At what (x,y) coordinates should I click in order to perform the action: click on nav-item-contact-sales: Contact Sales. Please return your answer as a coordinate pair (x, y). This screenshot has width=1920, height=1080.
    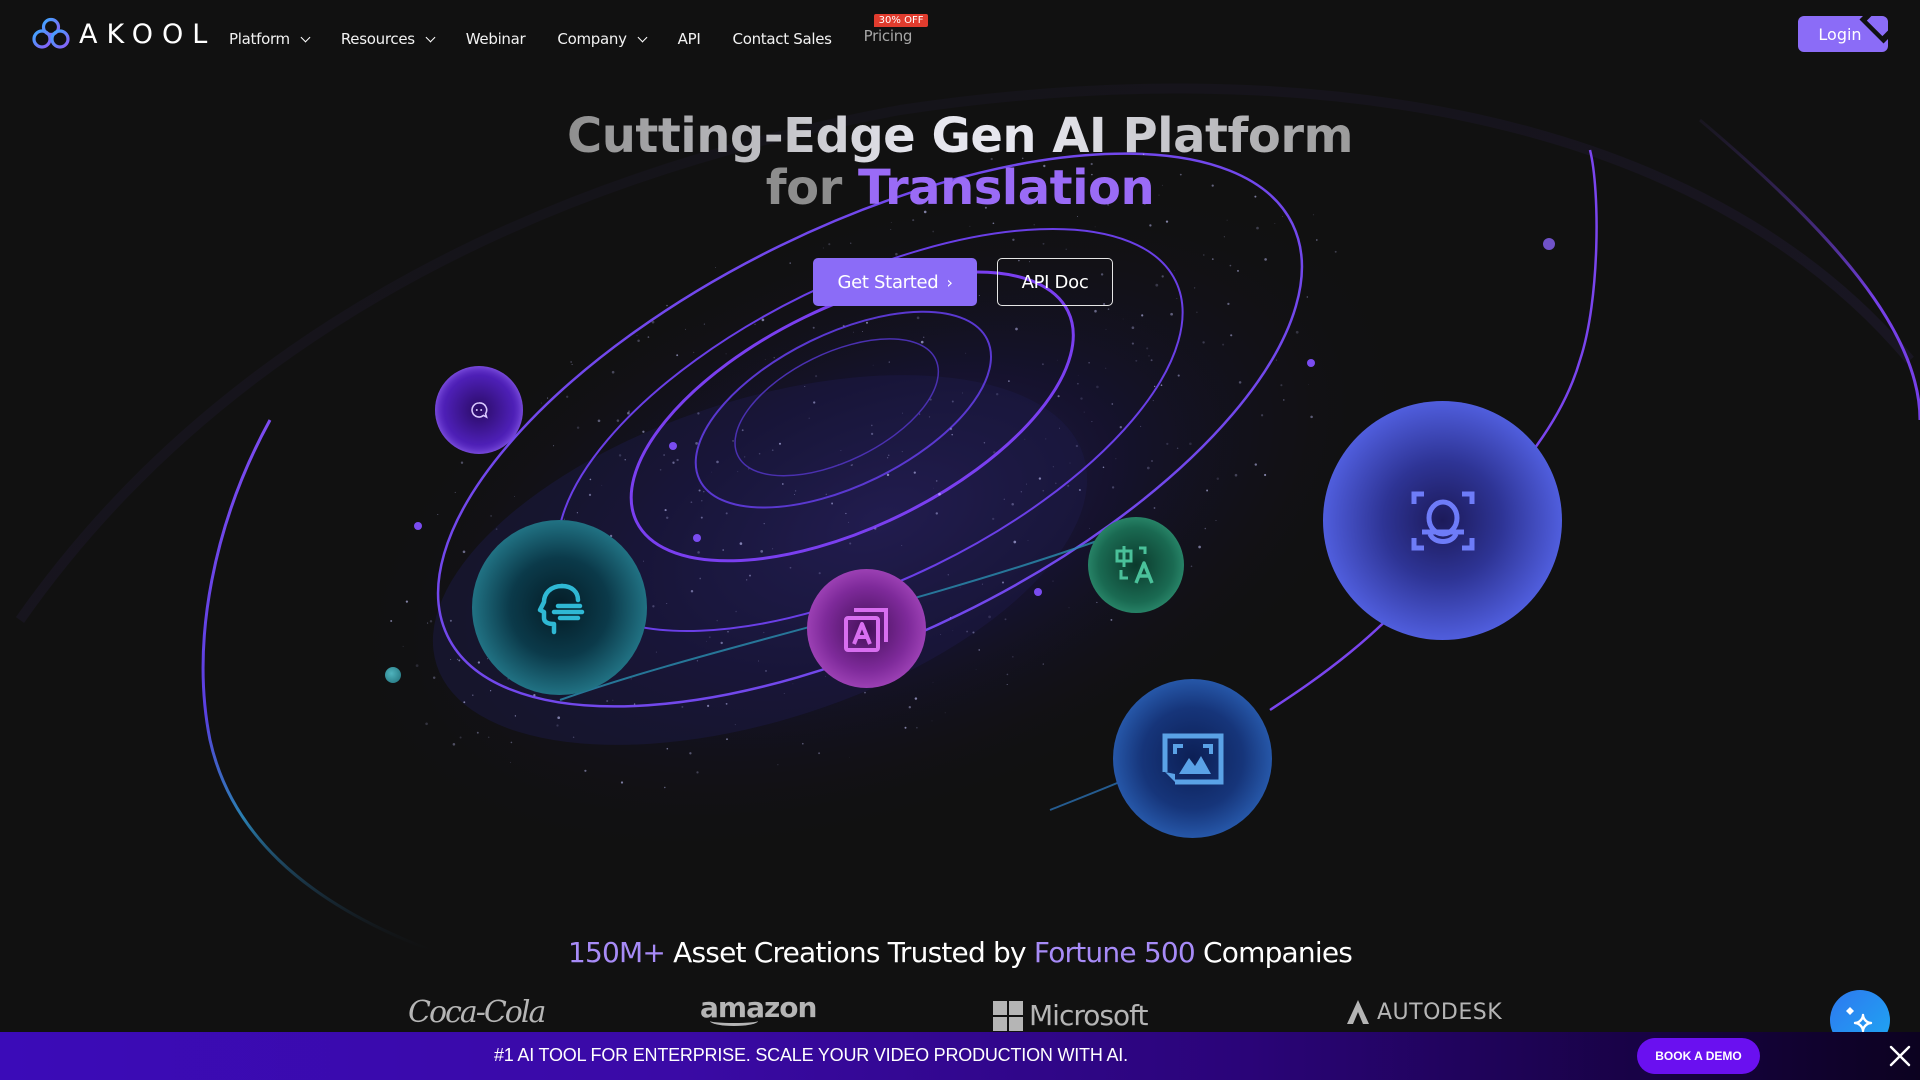
    Looking at the image, I should click on (782, 39).